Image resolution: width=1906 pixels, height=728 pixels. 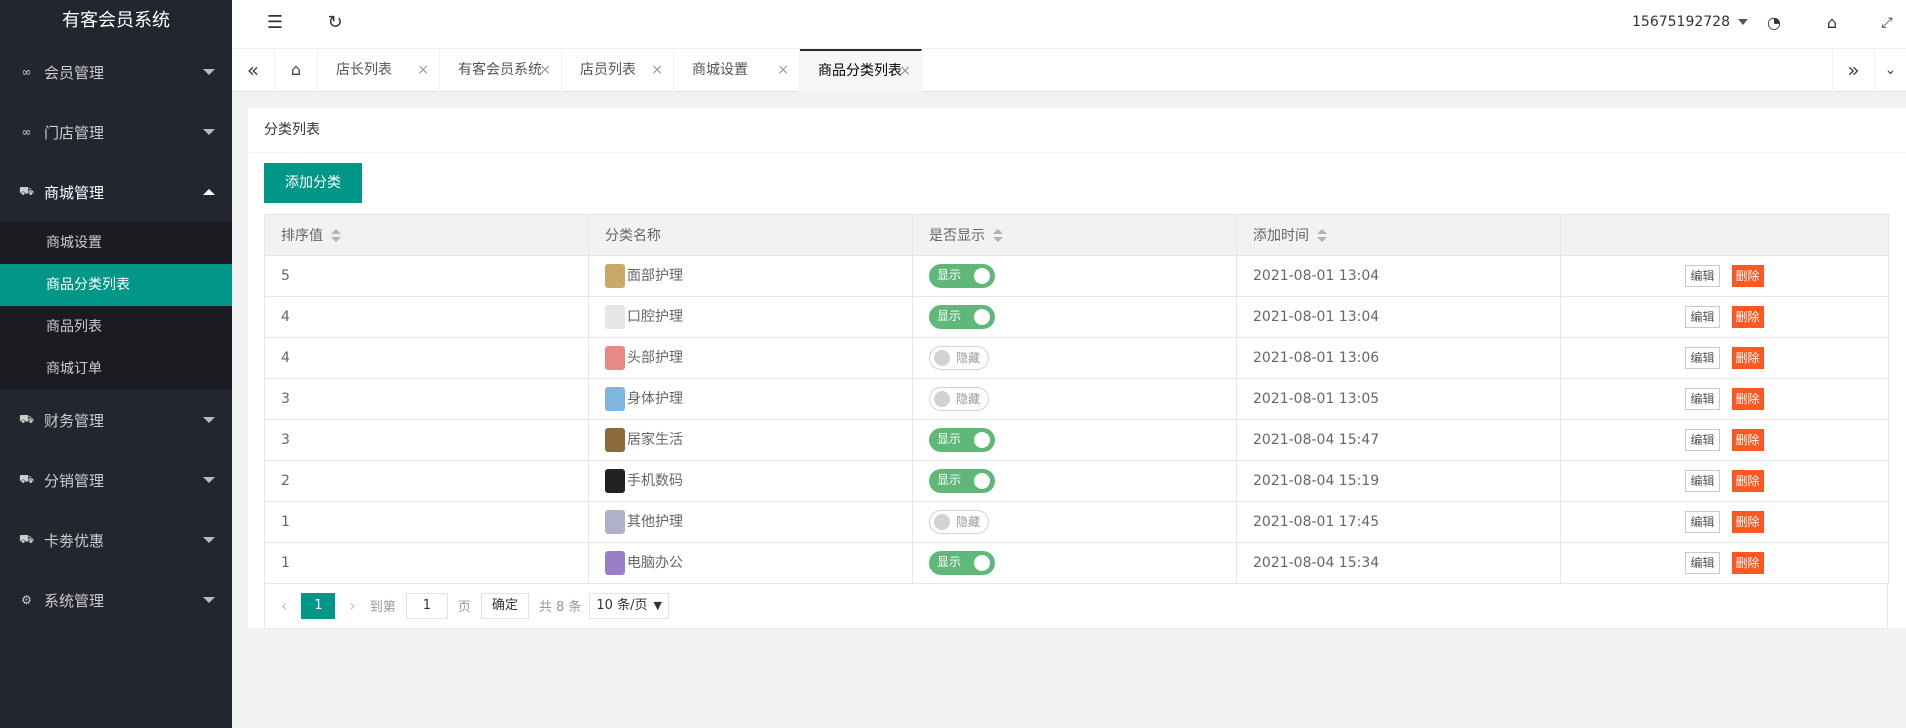 I want to click on sidebar-subitem-2: 商品列表, so click(x=116, y=327).